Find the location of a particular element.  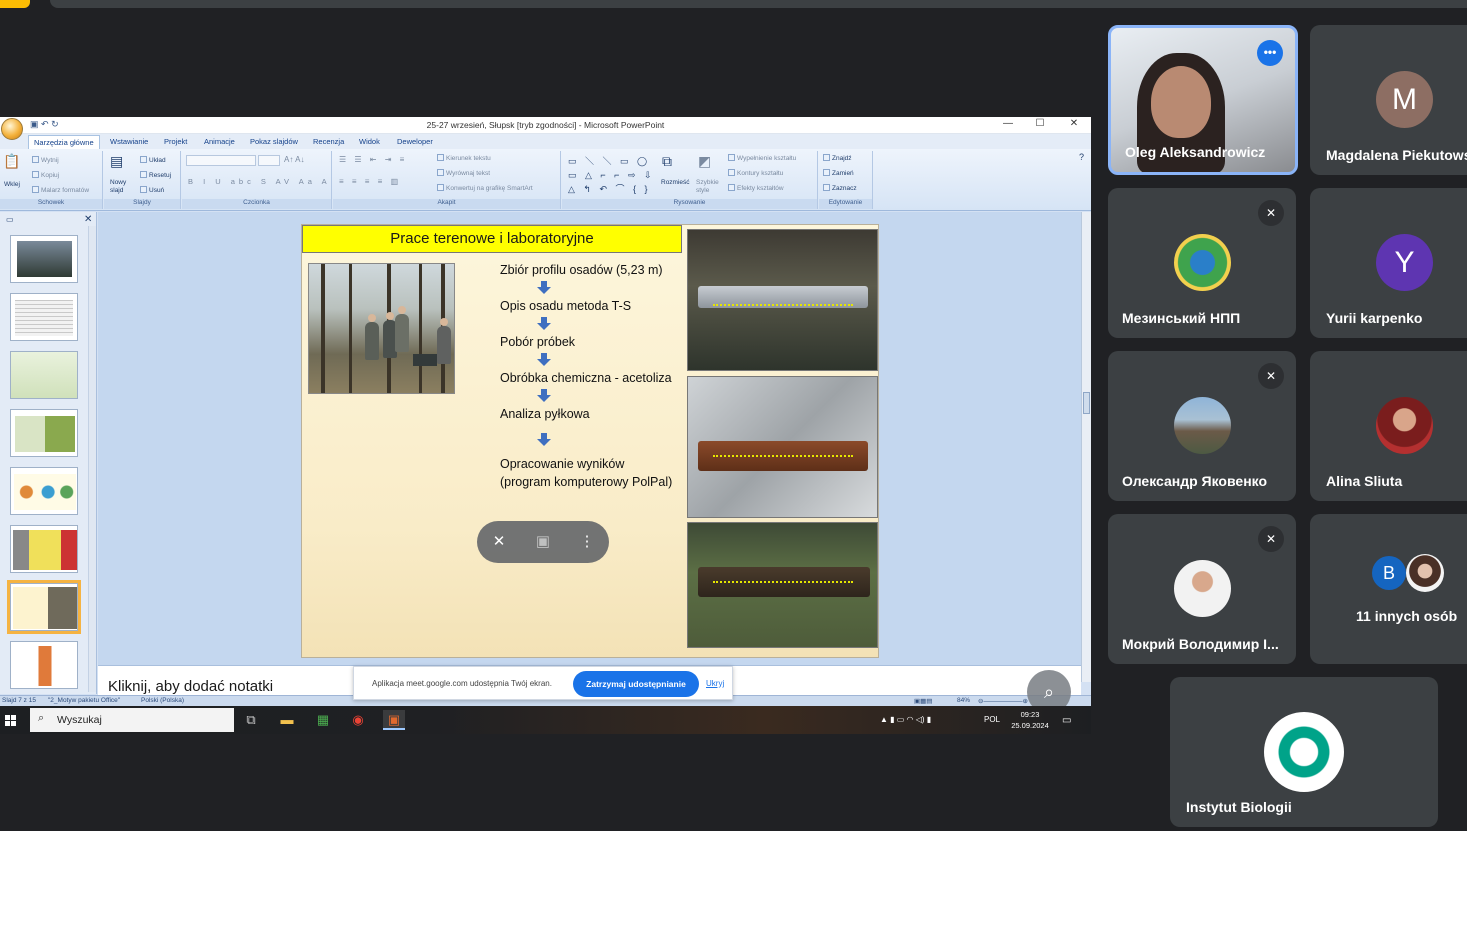

slide-thumbnail: 5 is located at coordinates (44, 491).